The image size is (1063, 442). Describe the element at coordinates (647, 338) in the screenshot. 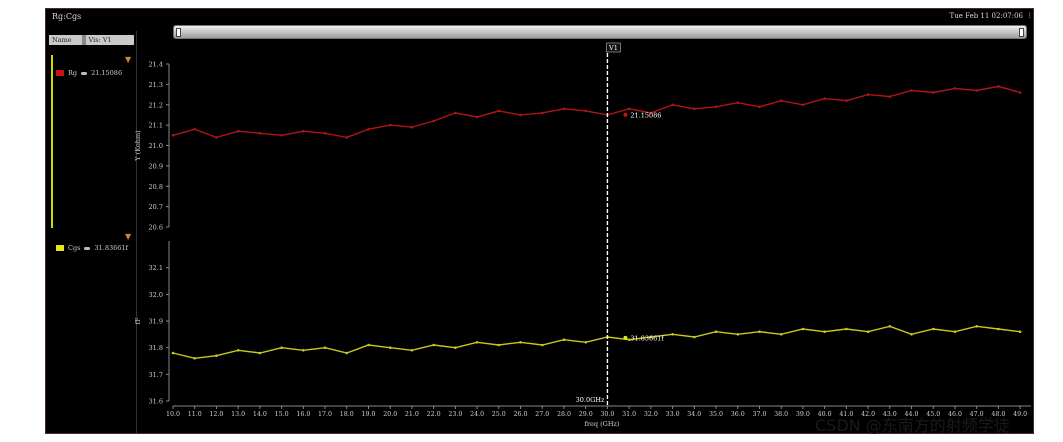

I see `marker-cgs-value: 31.83661f` at that location.